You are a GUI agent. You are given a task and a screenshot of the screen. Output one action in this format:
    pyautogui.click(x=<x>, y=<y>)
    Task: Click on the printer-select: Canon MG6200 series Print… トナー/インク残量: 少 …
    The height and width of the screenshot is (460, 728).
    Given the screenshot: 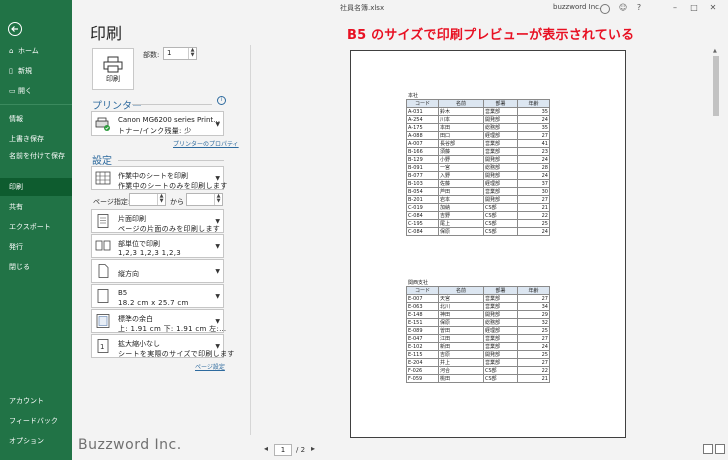 What is the action you would take?
    pyautogui.click(x=157, y=123)
    